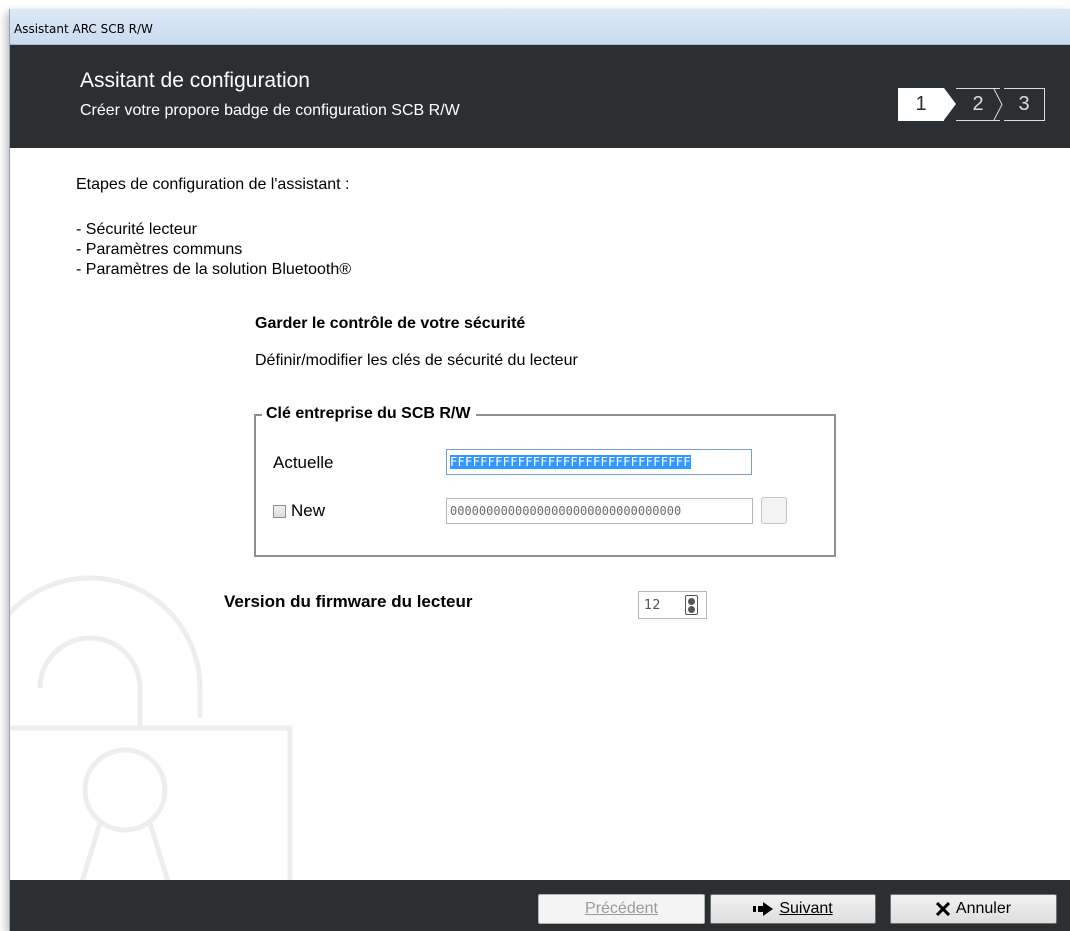  I want to click on generate-key-button, so click(774, 510).